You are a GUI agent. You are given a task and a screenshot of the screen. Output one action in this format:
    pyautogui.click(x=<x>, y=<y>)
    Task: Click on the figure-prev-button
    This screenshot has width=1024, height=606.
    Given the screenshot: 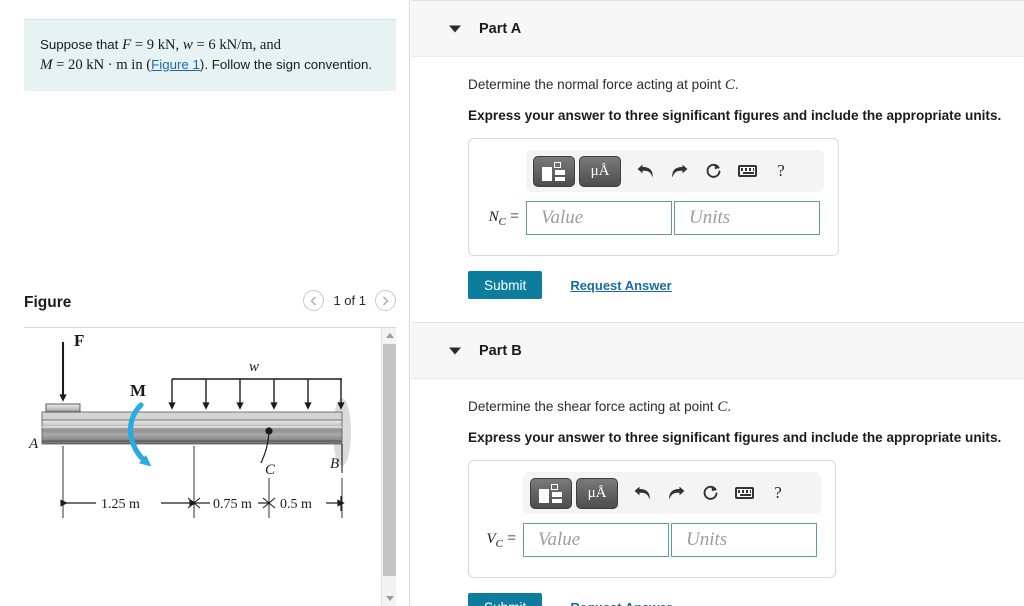 What is the action you would take?
    pyautogui.click(x=314, y=300)
    